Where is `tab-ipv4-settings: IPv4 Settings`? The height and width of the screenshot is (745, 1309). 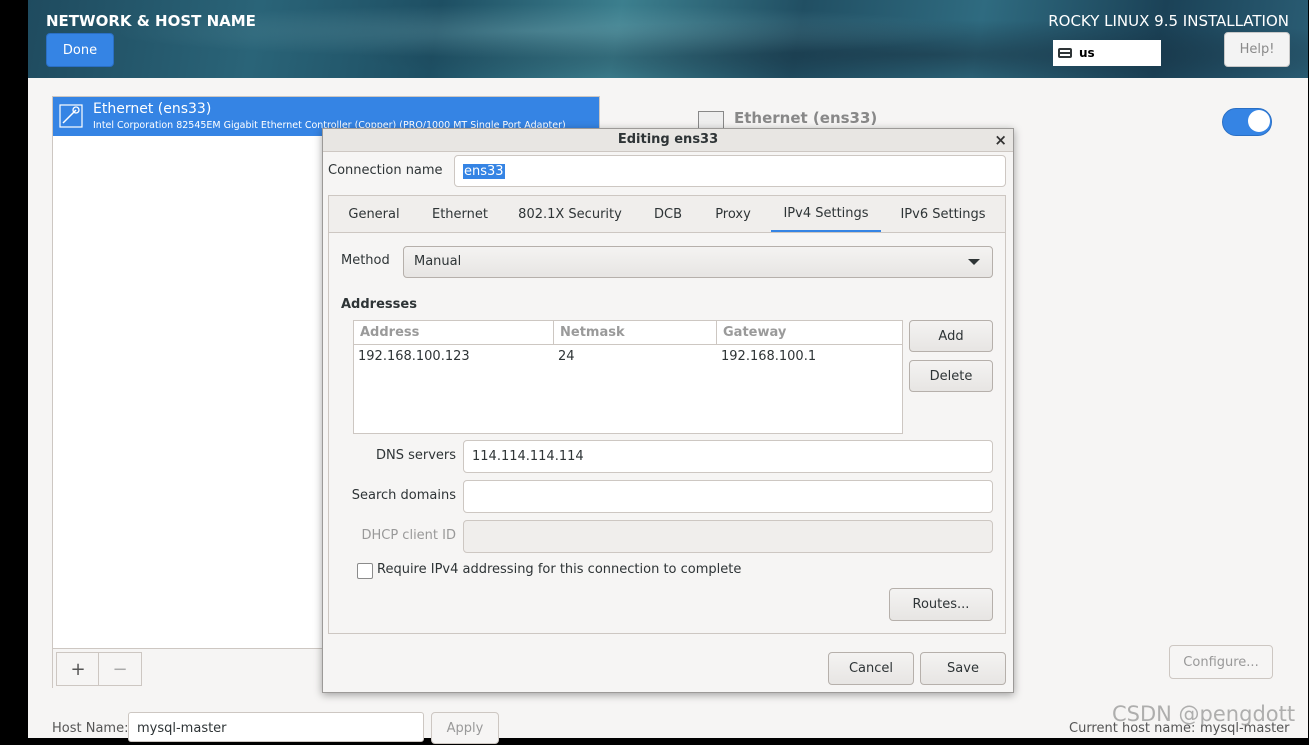 tab-ipv4-settings: IPv4 Settings is located at coordinates (826, 214).